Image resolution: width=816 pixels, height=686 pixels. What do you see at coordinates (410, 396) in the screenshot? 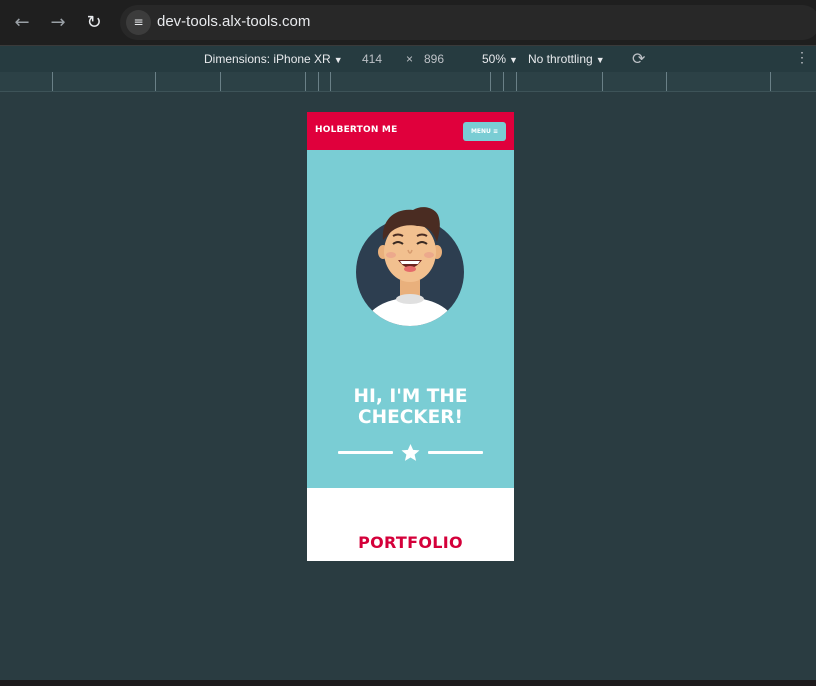
I see `hero-title-line1: HI, I'M THE` at bounding box center [410, 396].